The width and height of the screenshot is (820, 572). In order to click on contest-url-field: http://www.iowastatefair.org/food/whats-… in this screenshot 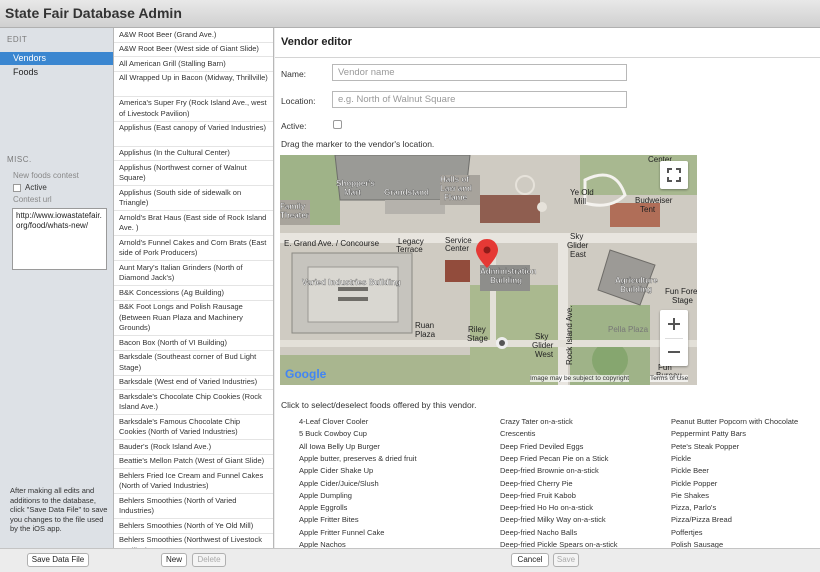, I will do `click(59, 239)`.